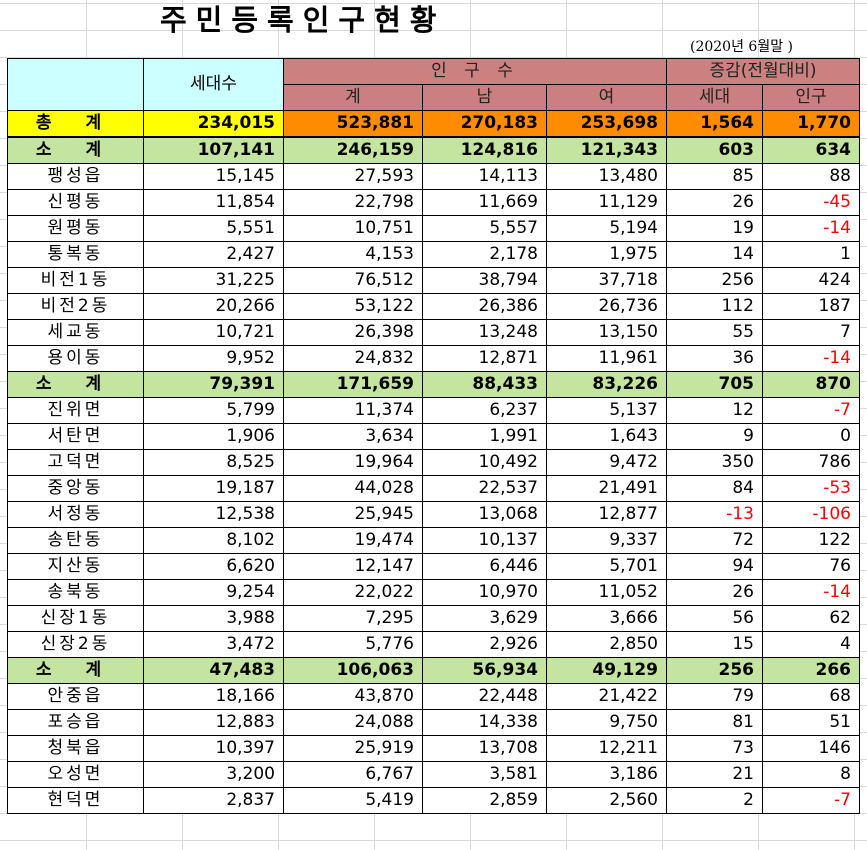  I want to click on cell-change-population: 187, so click(811, 306).